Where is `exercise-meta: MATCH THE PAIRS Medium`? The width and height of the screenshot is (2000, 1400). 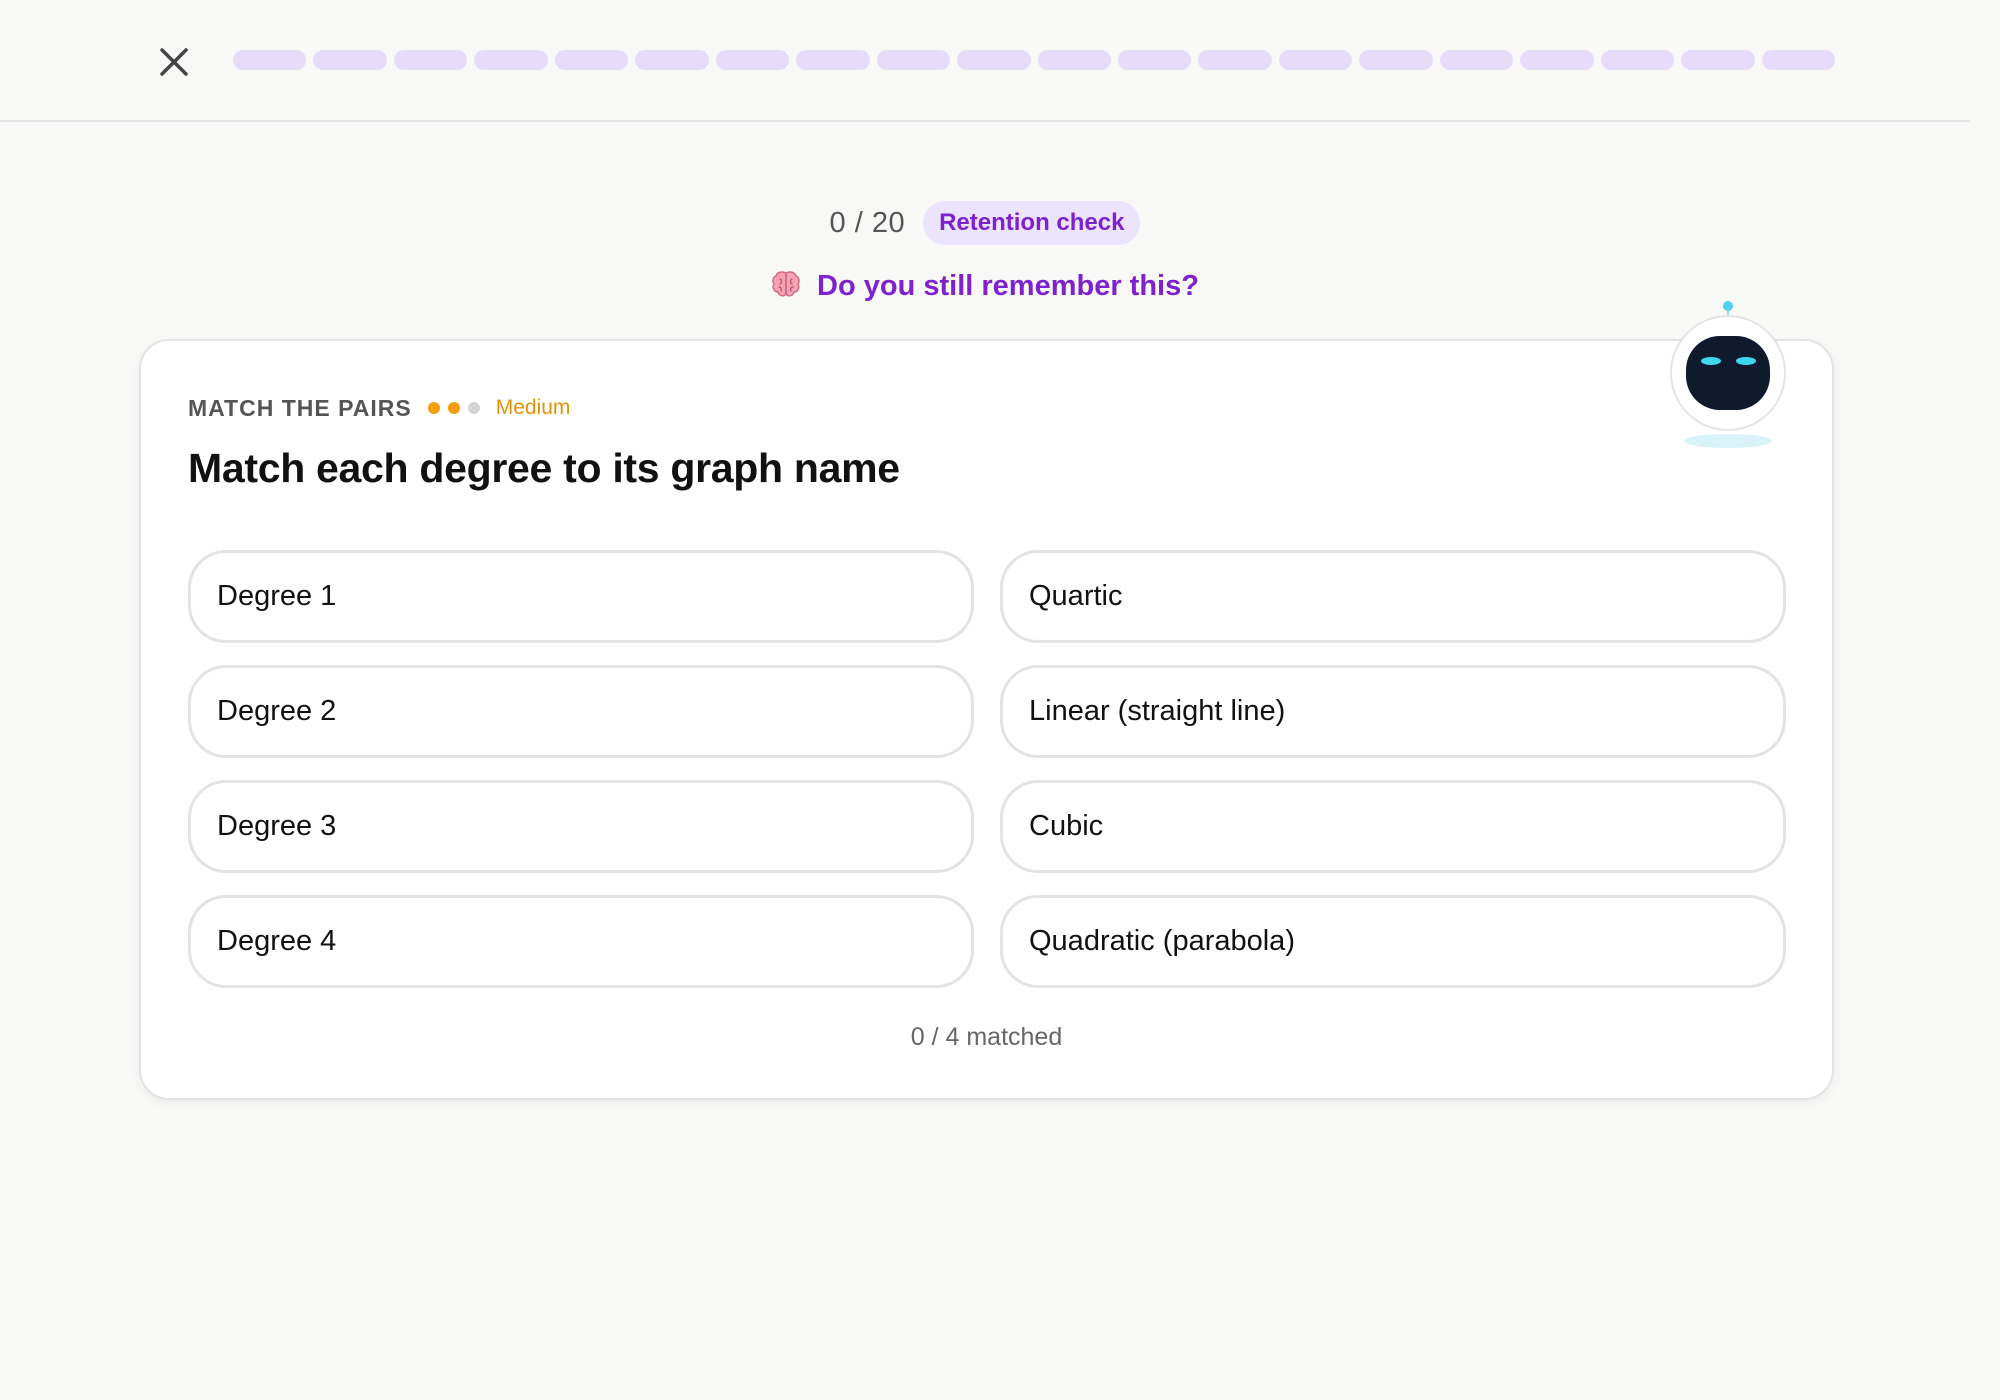
exercise-meta: MATCH THE PAIRS Medium is located at coordinates (379, 408).